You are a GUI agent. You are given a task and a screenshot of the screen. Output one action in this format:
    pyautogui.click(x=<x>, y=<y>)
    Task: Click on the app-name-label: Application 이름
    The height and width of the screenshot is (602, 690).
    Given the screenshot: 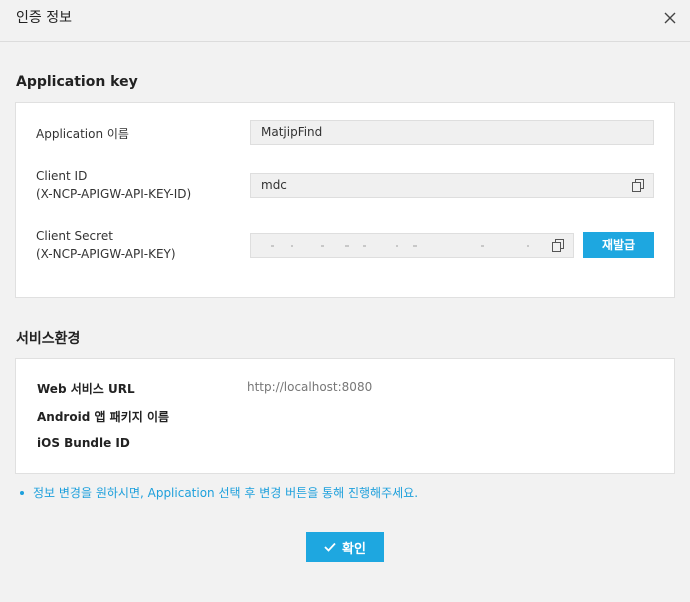 What is the action you would take?
    pyautogui.click(x=82, y=134)
    